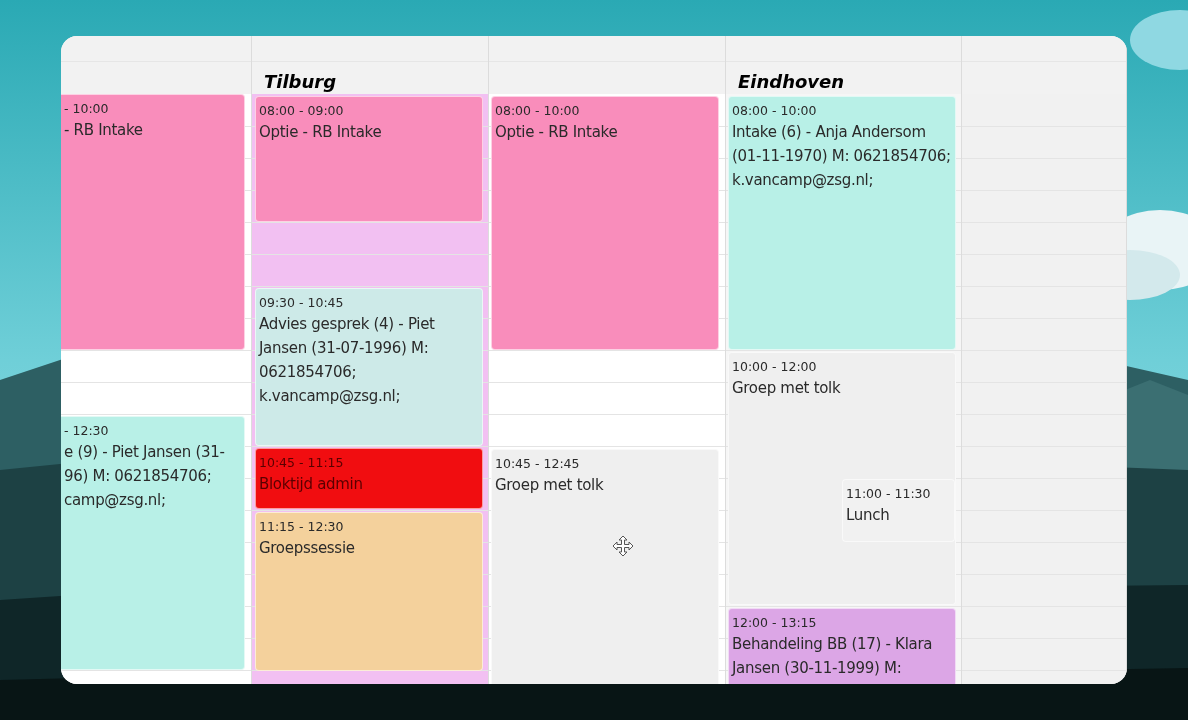  Describe the element at coordinates (605, 566) in the screenshot. I see `calendar-event: 10:45 - 12:45 Groep met tolk` at that location.